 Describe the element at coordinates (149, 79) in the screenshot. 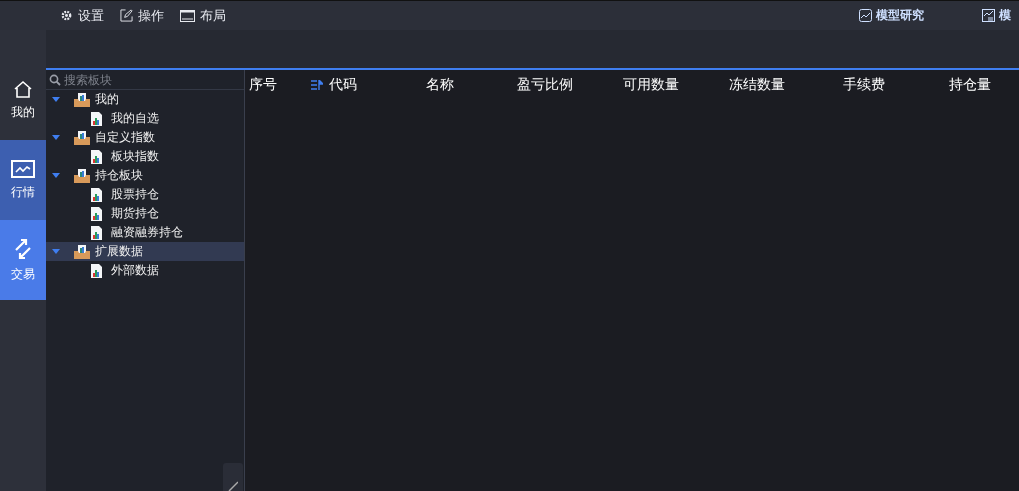

I see `search-field: 搜索板块` at that location.